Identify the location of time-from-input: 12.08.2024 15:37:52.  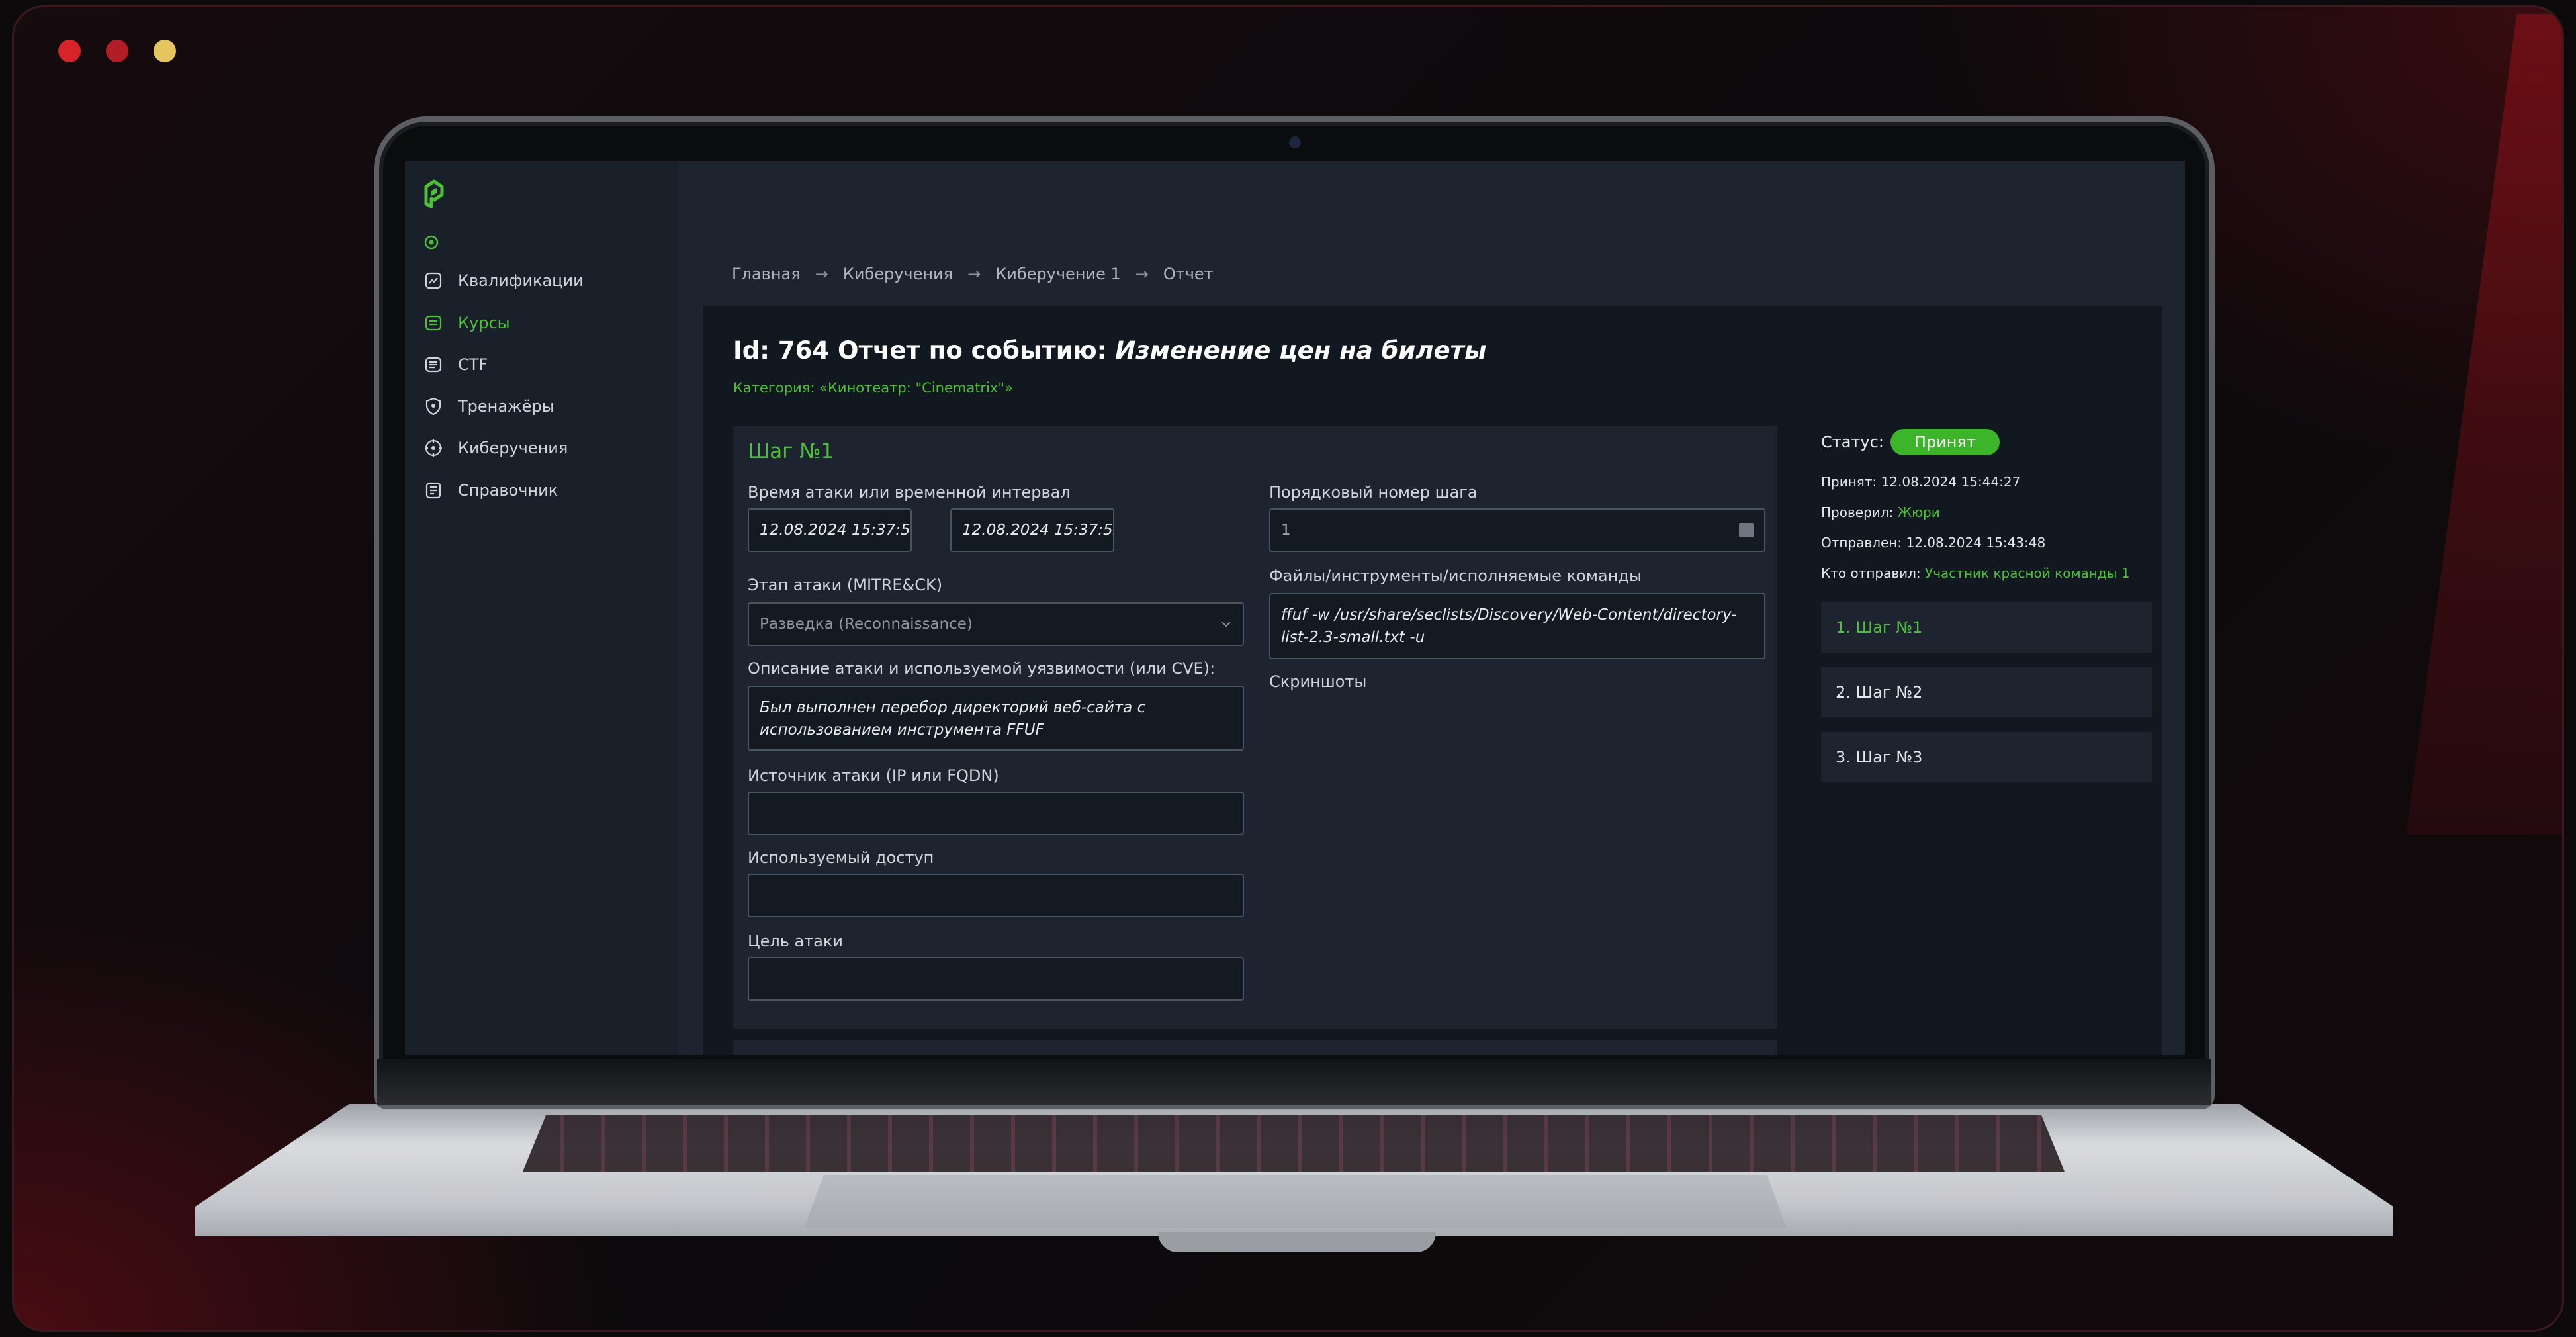
(830, 530).